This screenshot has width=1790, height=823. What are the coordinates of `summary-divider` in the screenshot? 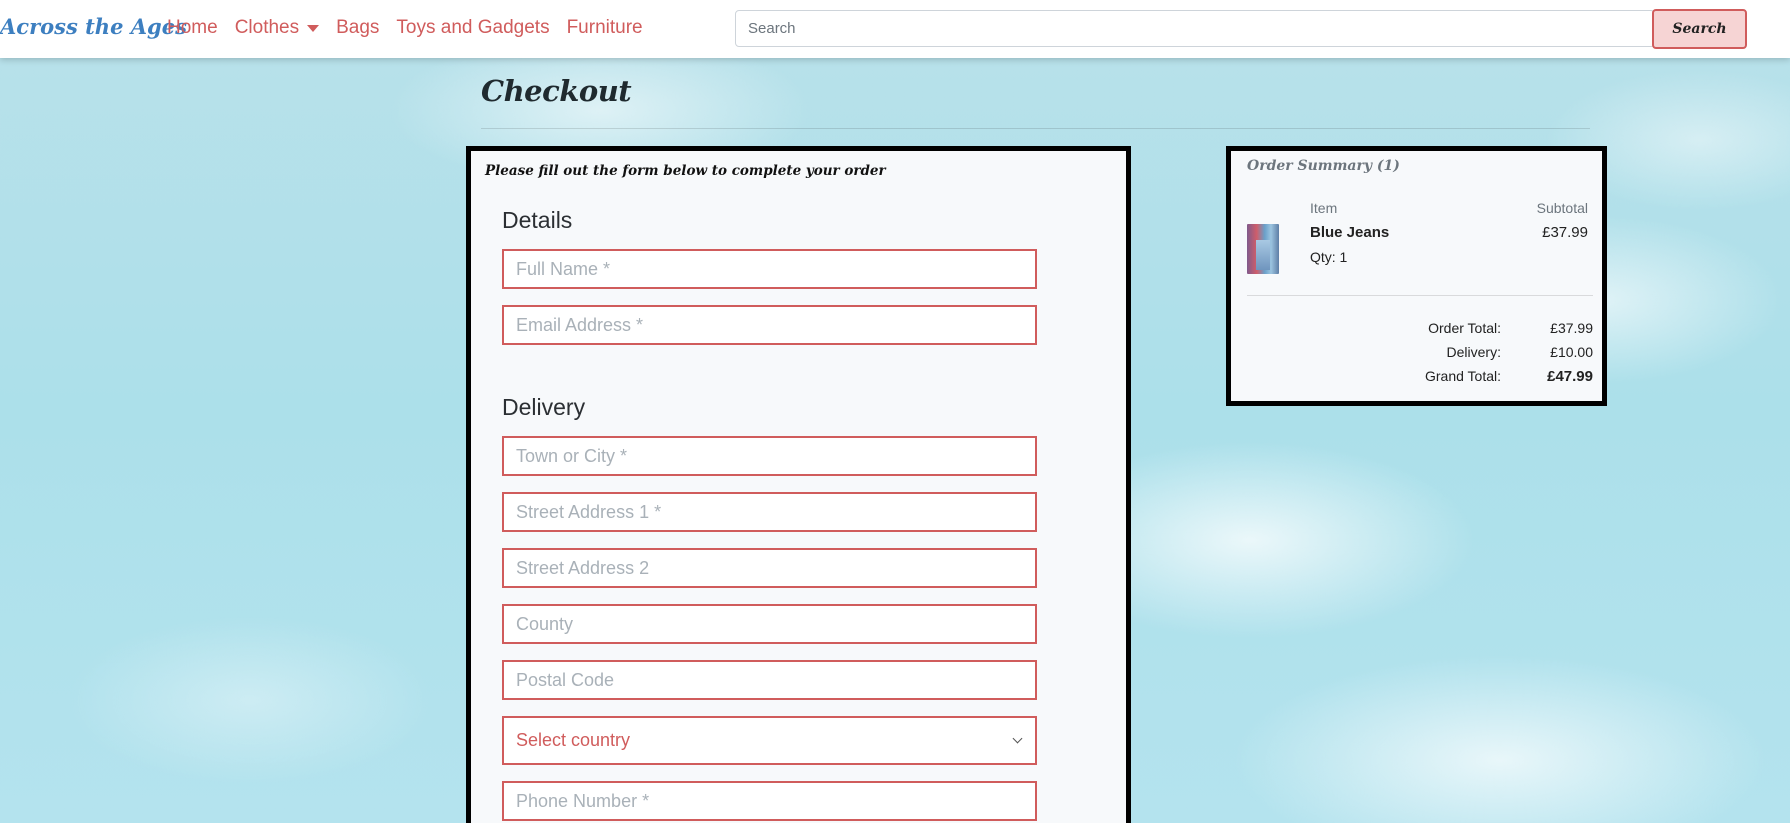 It's located at (1420, 295).